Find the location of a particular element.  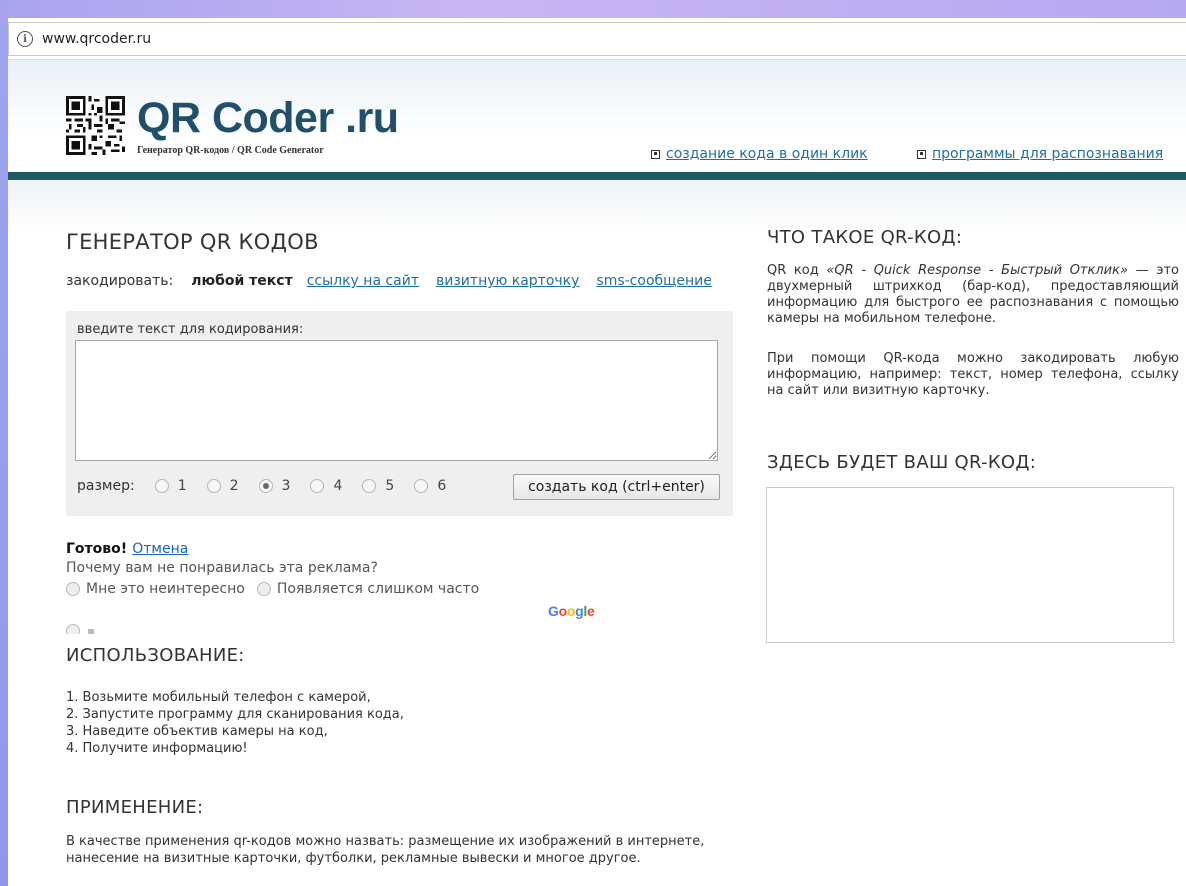

clipped-text is located at coordinates (91, 631).